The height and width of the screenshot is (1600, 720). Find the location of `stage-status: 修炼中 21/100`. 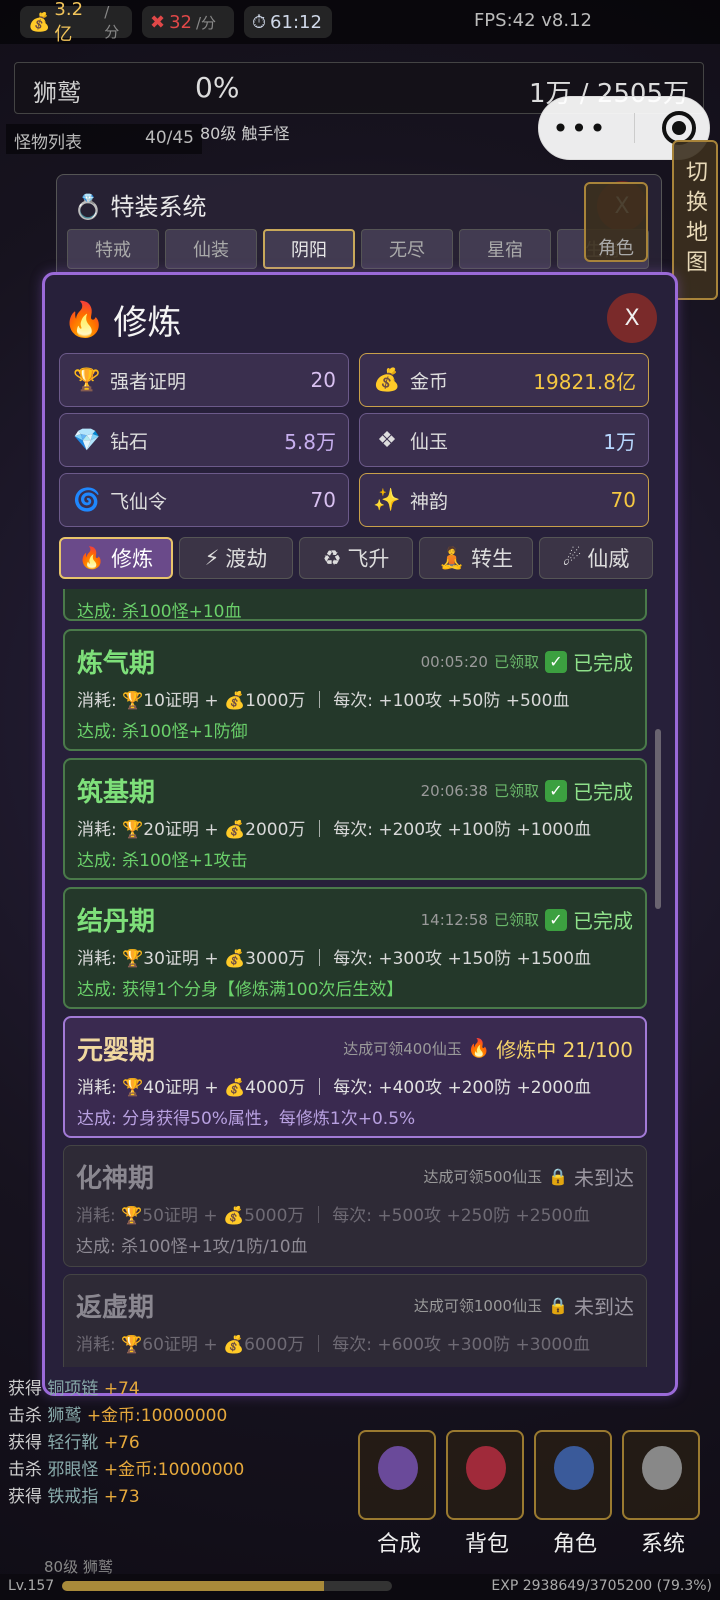

stage-status: 修炼中 21/100 is located at coordinates (564, 1050).